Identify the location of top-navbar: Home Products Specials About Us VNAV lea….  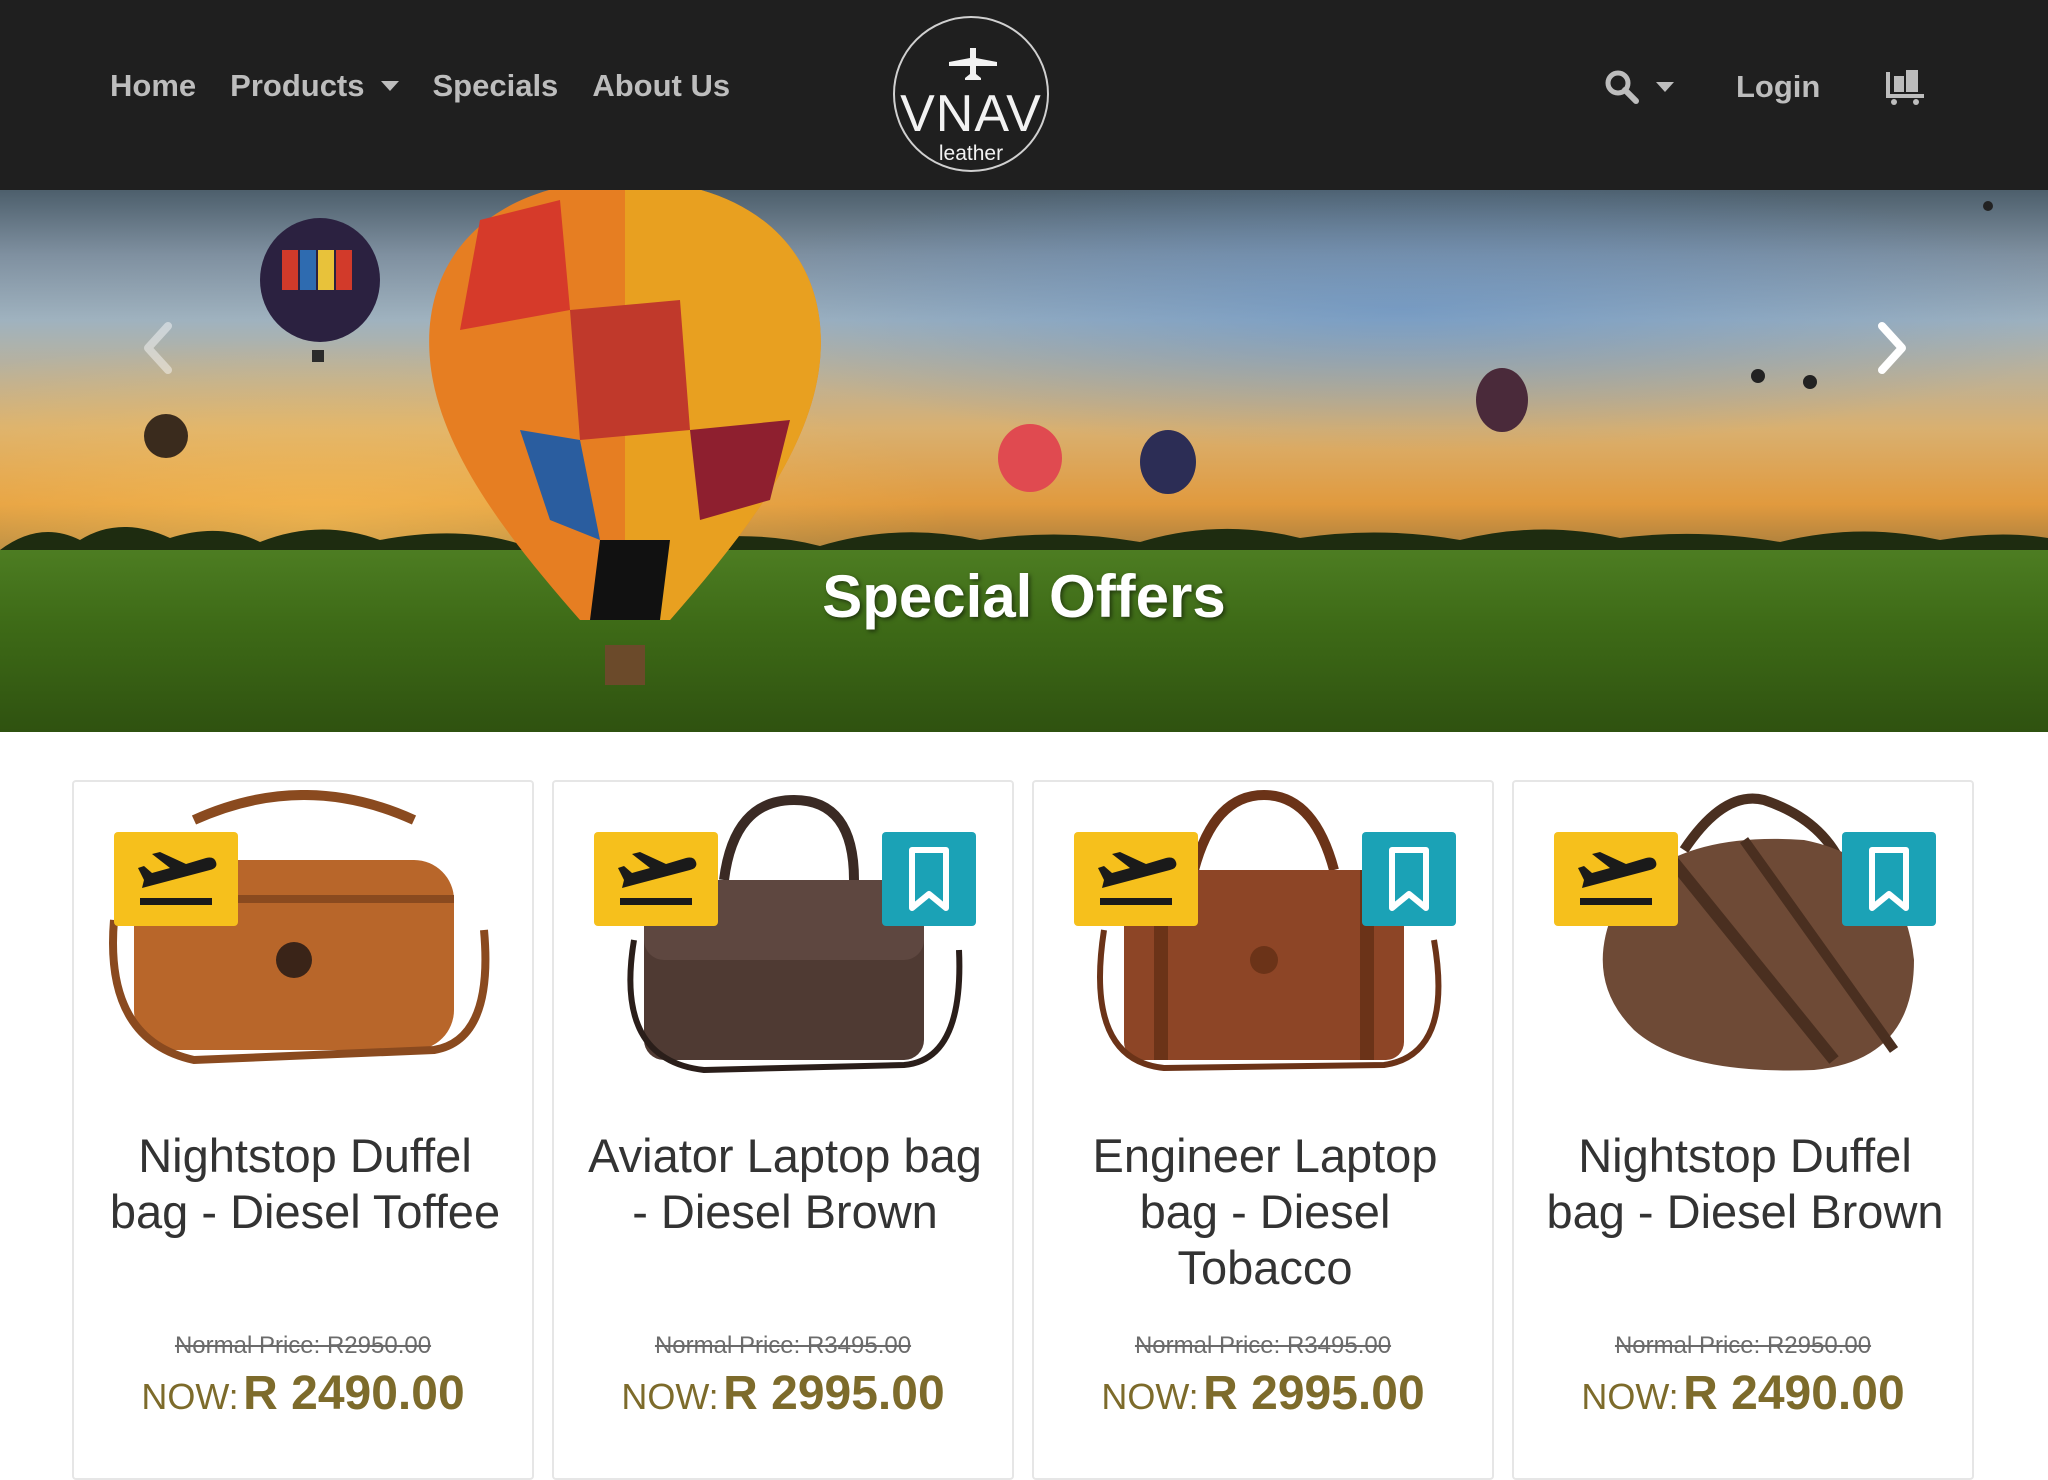
(1024, 95).